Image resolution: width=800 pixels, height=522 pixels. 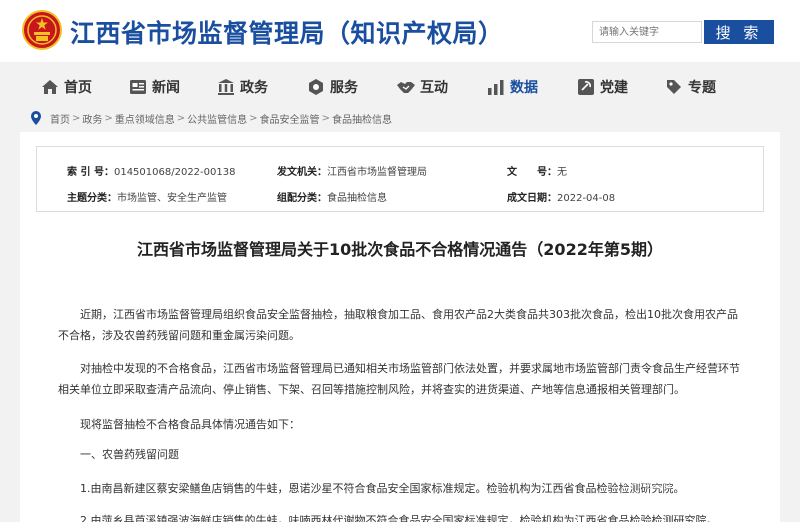 I want to click on location-pin-icon, so click(x=36, y=118).